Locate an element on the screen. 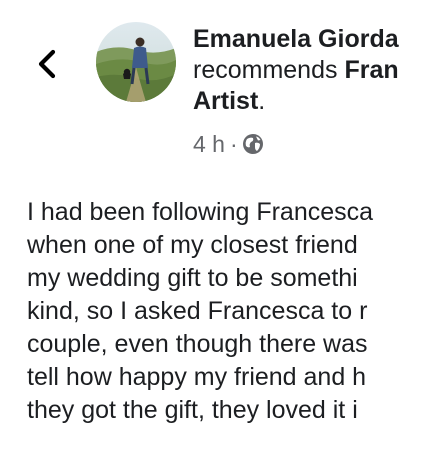  author-name: Emanuela Giorda is located at coordinates (296, 39).